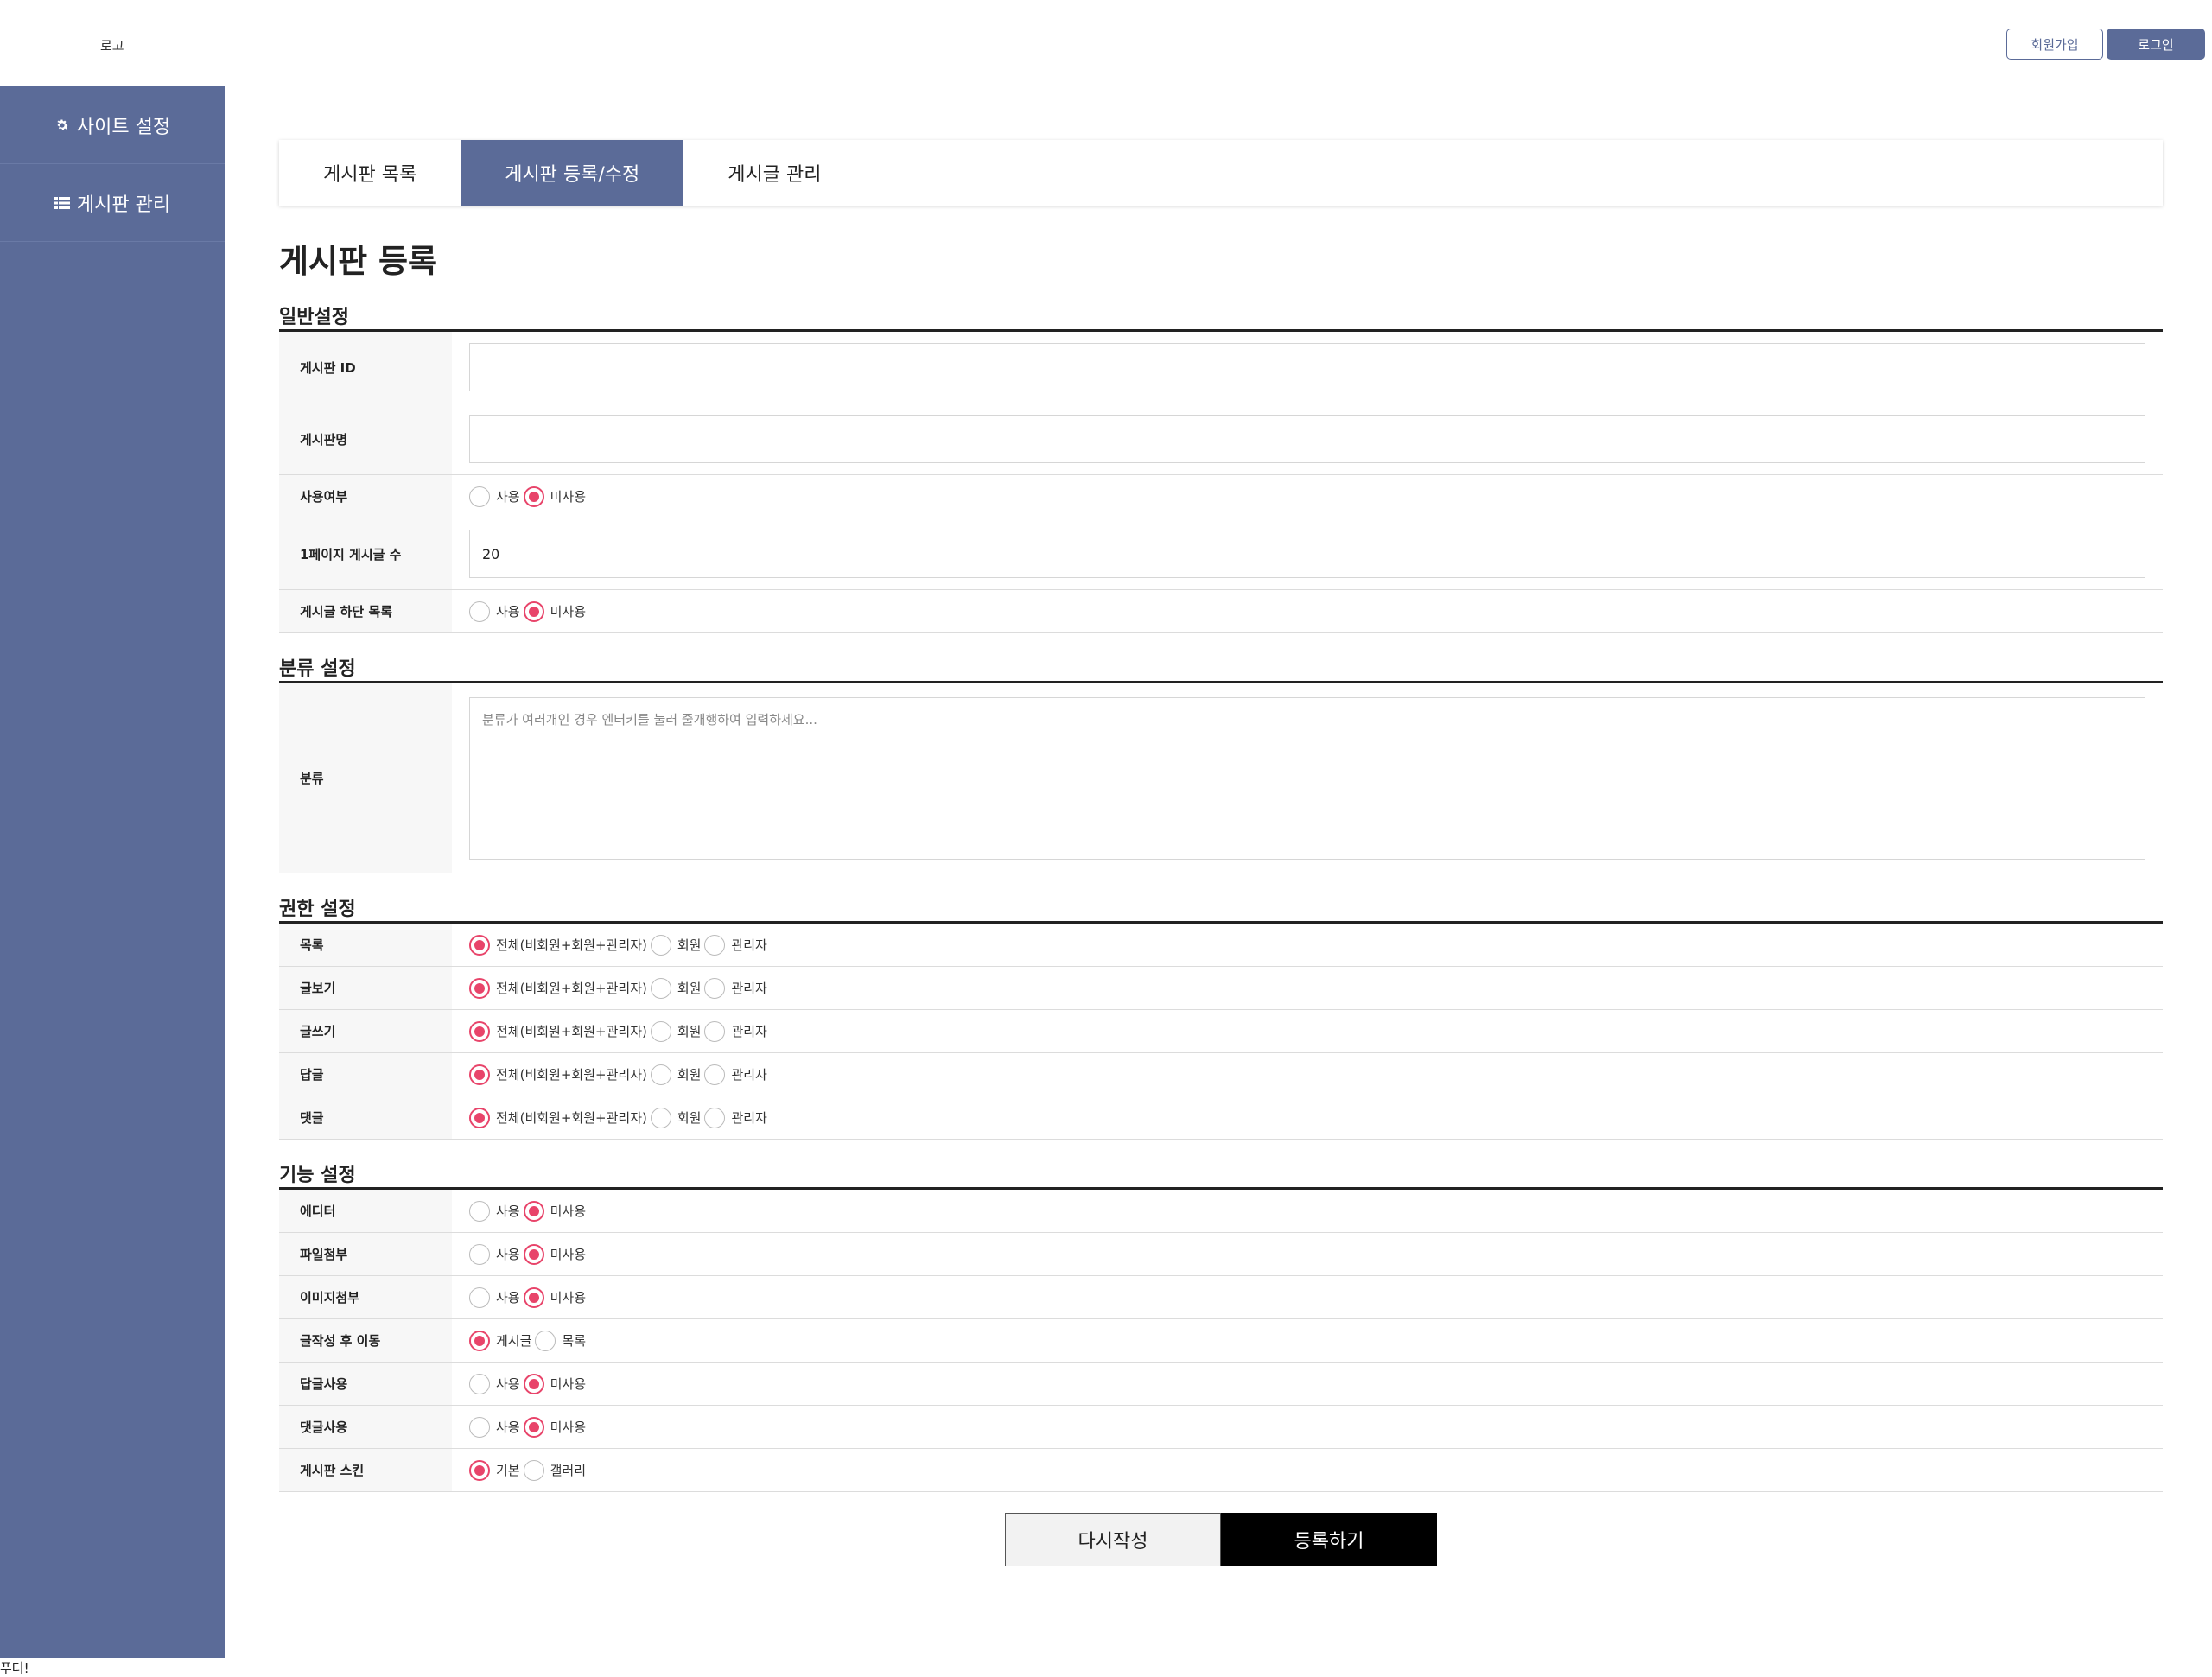 Image resolution: width=2212 pixels, height=1677 pixels. What do you see at coordinates (62, 124) in the screenshot?
I see `gear-icon` at bounding box center [62, 124].